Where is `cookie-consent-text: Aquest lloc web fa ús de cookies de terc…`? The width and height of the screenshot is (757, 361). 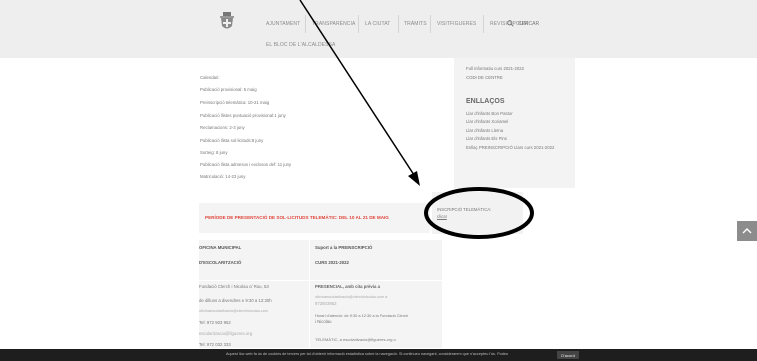
cookie-consent-text: Aquest lloc web fa ús de cookies de terc… is located at coordinates (367, 354).